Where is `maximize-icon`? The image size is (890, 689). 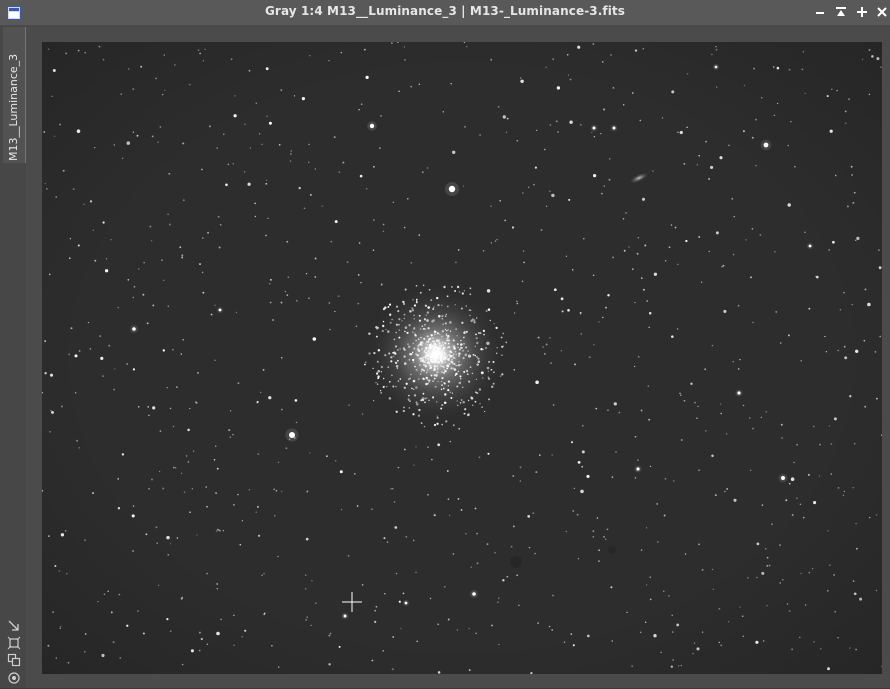
maximize-icon is located at coordinates (862, 12).